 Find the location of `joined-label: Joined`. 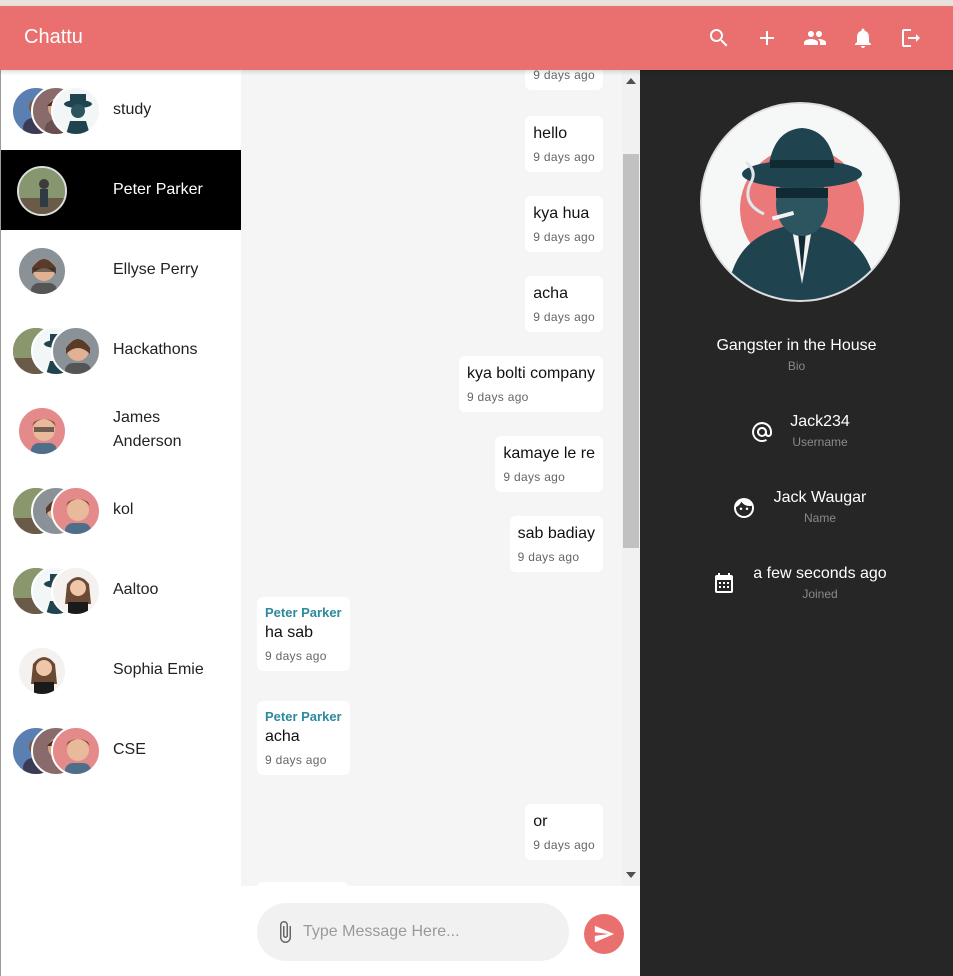

joined-label: Joined is located at coordinates (820, 594).